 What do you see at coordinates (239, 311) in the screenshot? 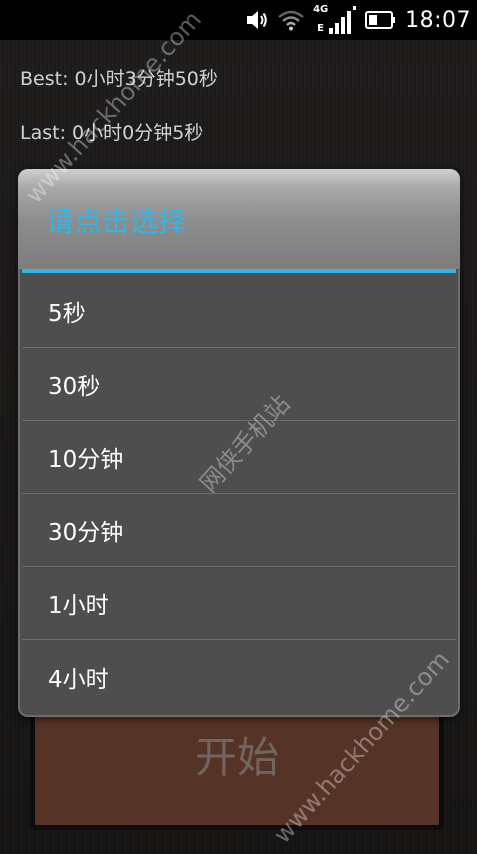
I see `option-5-seconds: 5秒` at bounding box center [239, 311].